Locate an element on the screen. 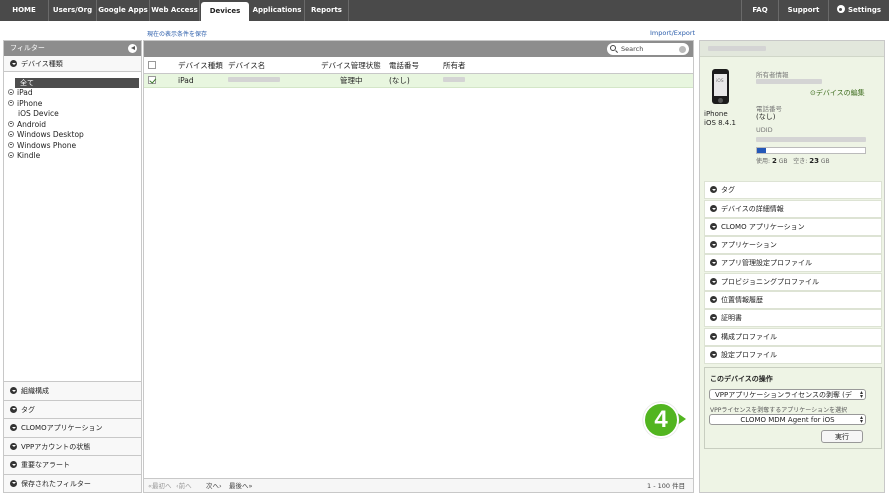 The width and height of the screenshot is (889, 500). tree-item-windows-desktop: Windows Desktop is located at coordinates (72, 135).